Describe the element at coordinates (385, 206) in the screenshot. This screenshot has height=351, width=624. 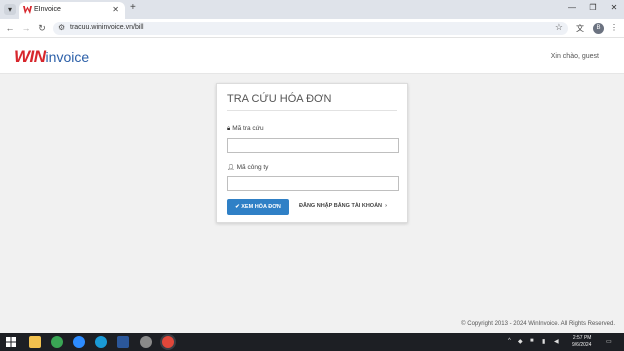
I see `chevron-right-icon: ›` at that location.